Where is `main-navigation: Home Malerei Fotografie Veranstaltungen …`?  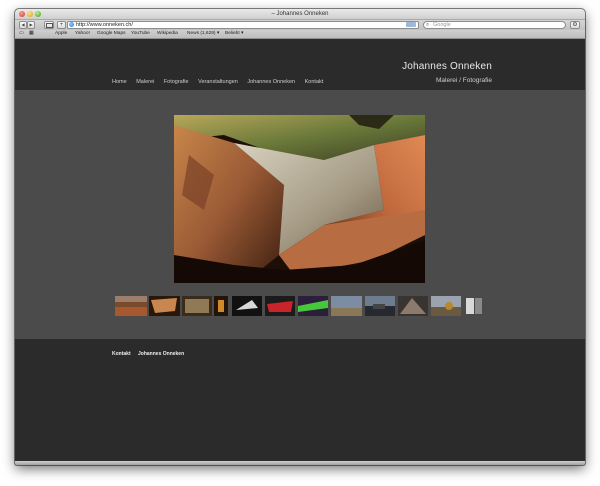
main-navigation: Home Malerei Fotografie Veranstaltungen … is located at coordinates (221, 82).